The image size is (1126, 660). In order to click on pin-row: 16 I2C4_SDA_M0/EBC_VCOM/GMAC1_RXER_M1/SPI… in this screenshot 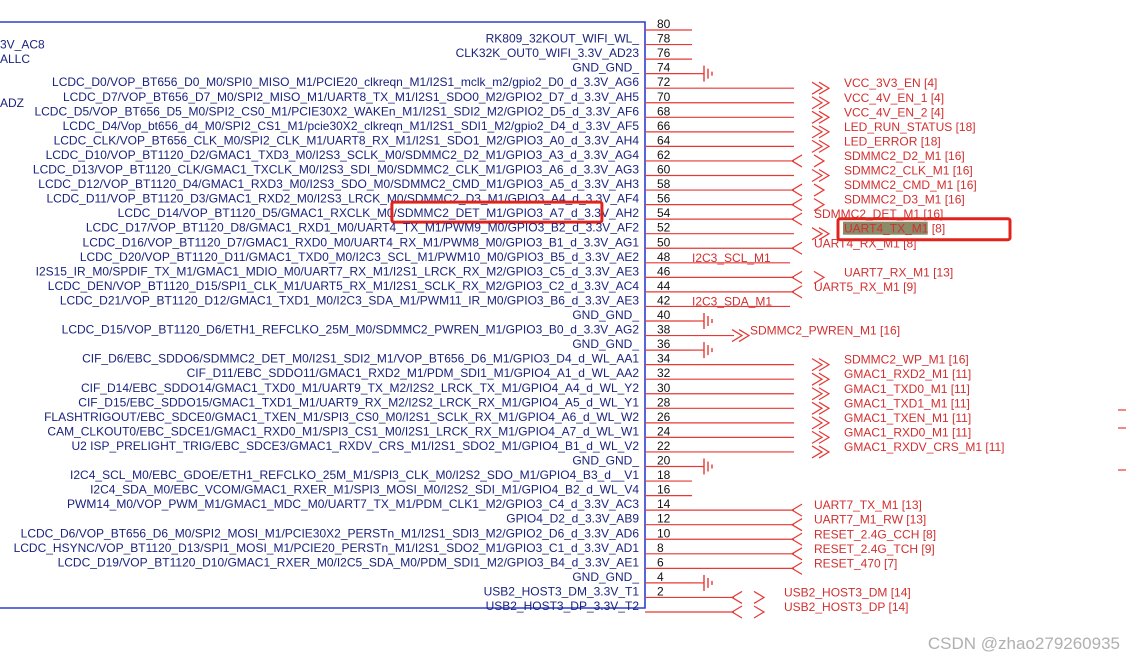, I will do `click(391, 490)`.